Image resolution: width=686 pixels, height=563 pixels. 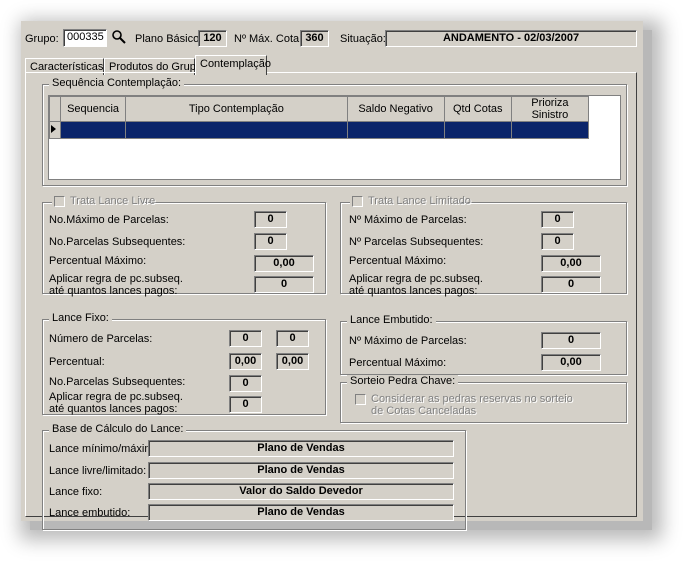 I want to click on lance-limitado-header: Trata Lance Limitado, so click(x=410, y=202).